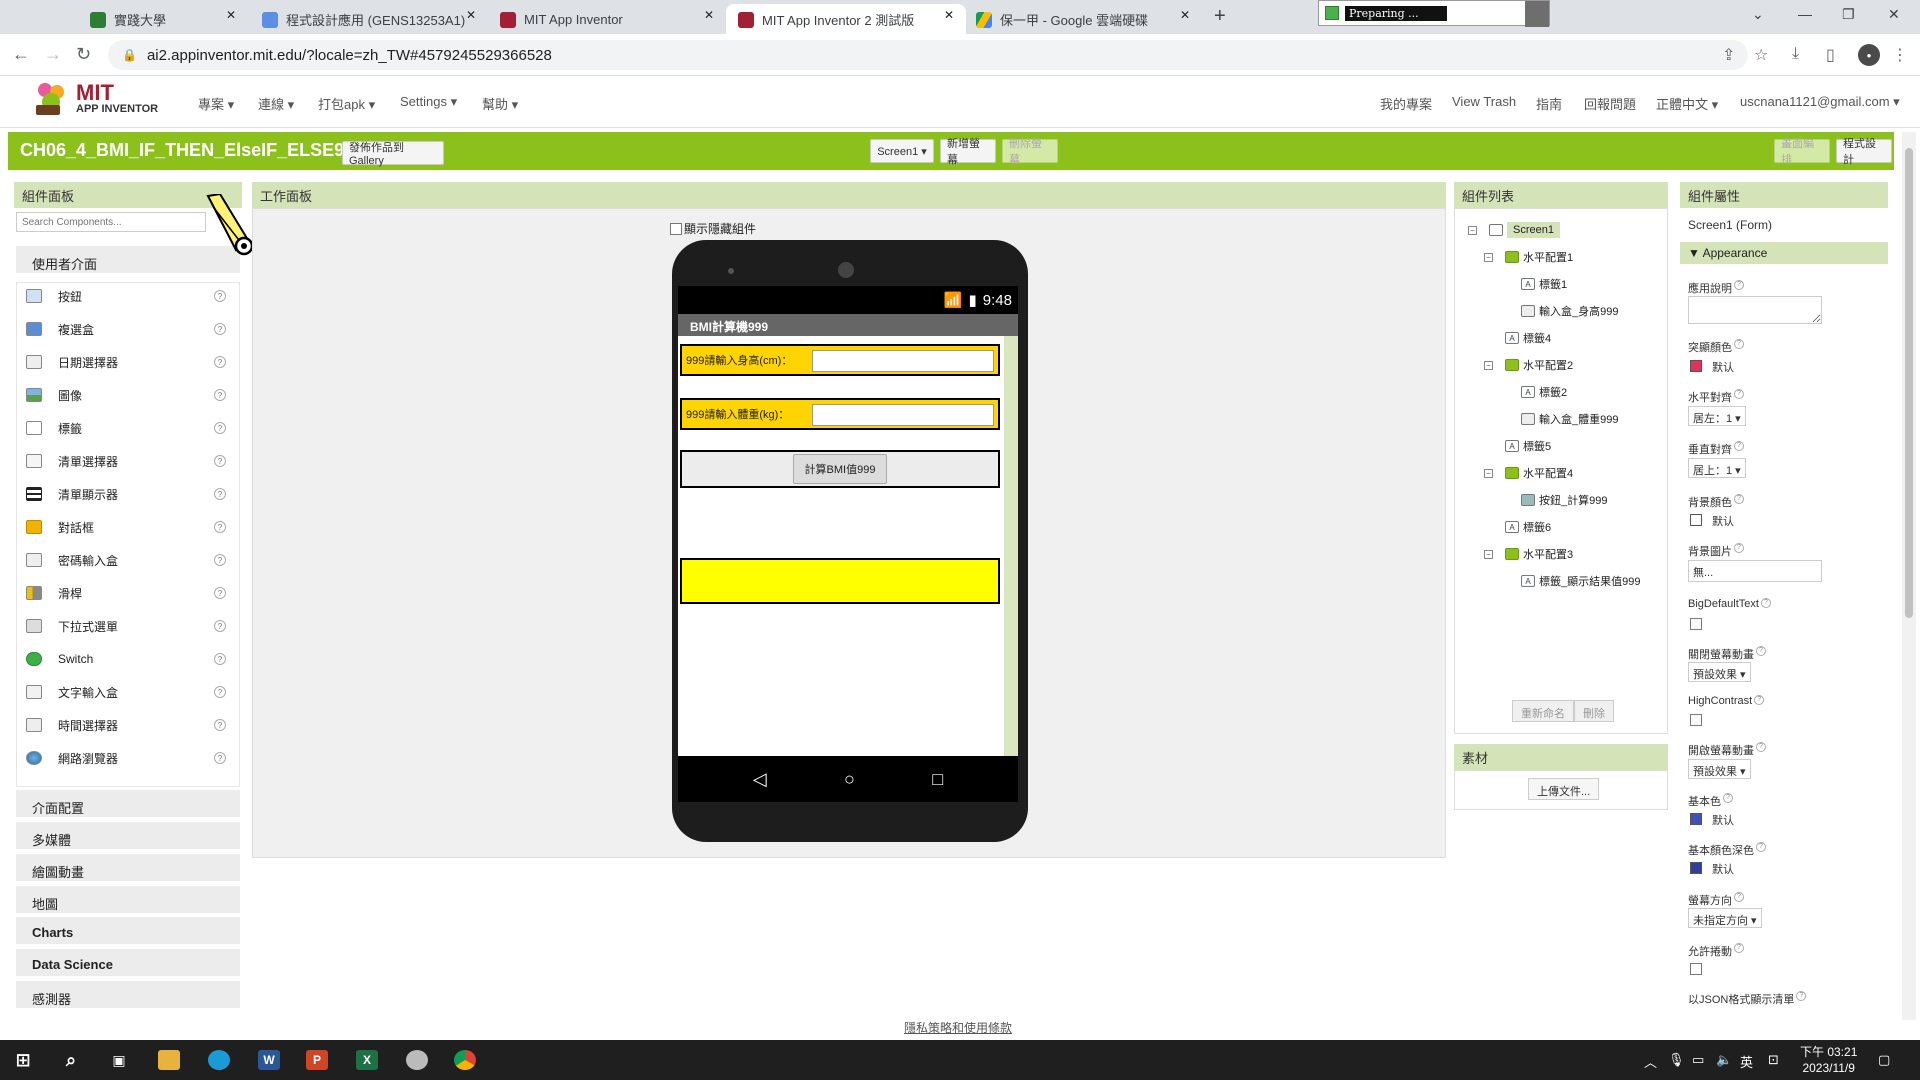  What do you see at coordinates (1717, 468) in the screenshot?
I see `align-vertical-select: 居上：1 ▾` at bounding box center [1717, 468].